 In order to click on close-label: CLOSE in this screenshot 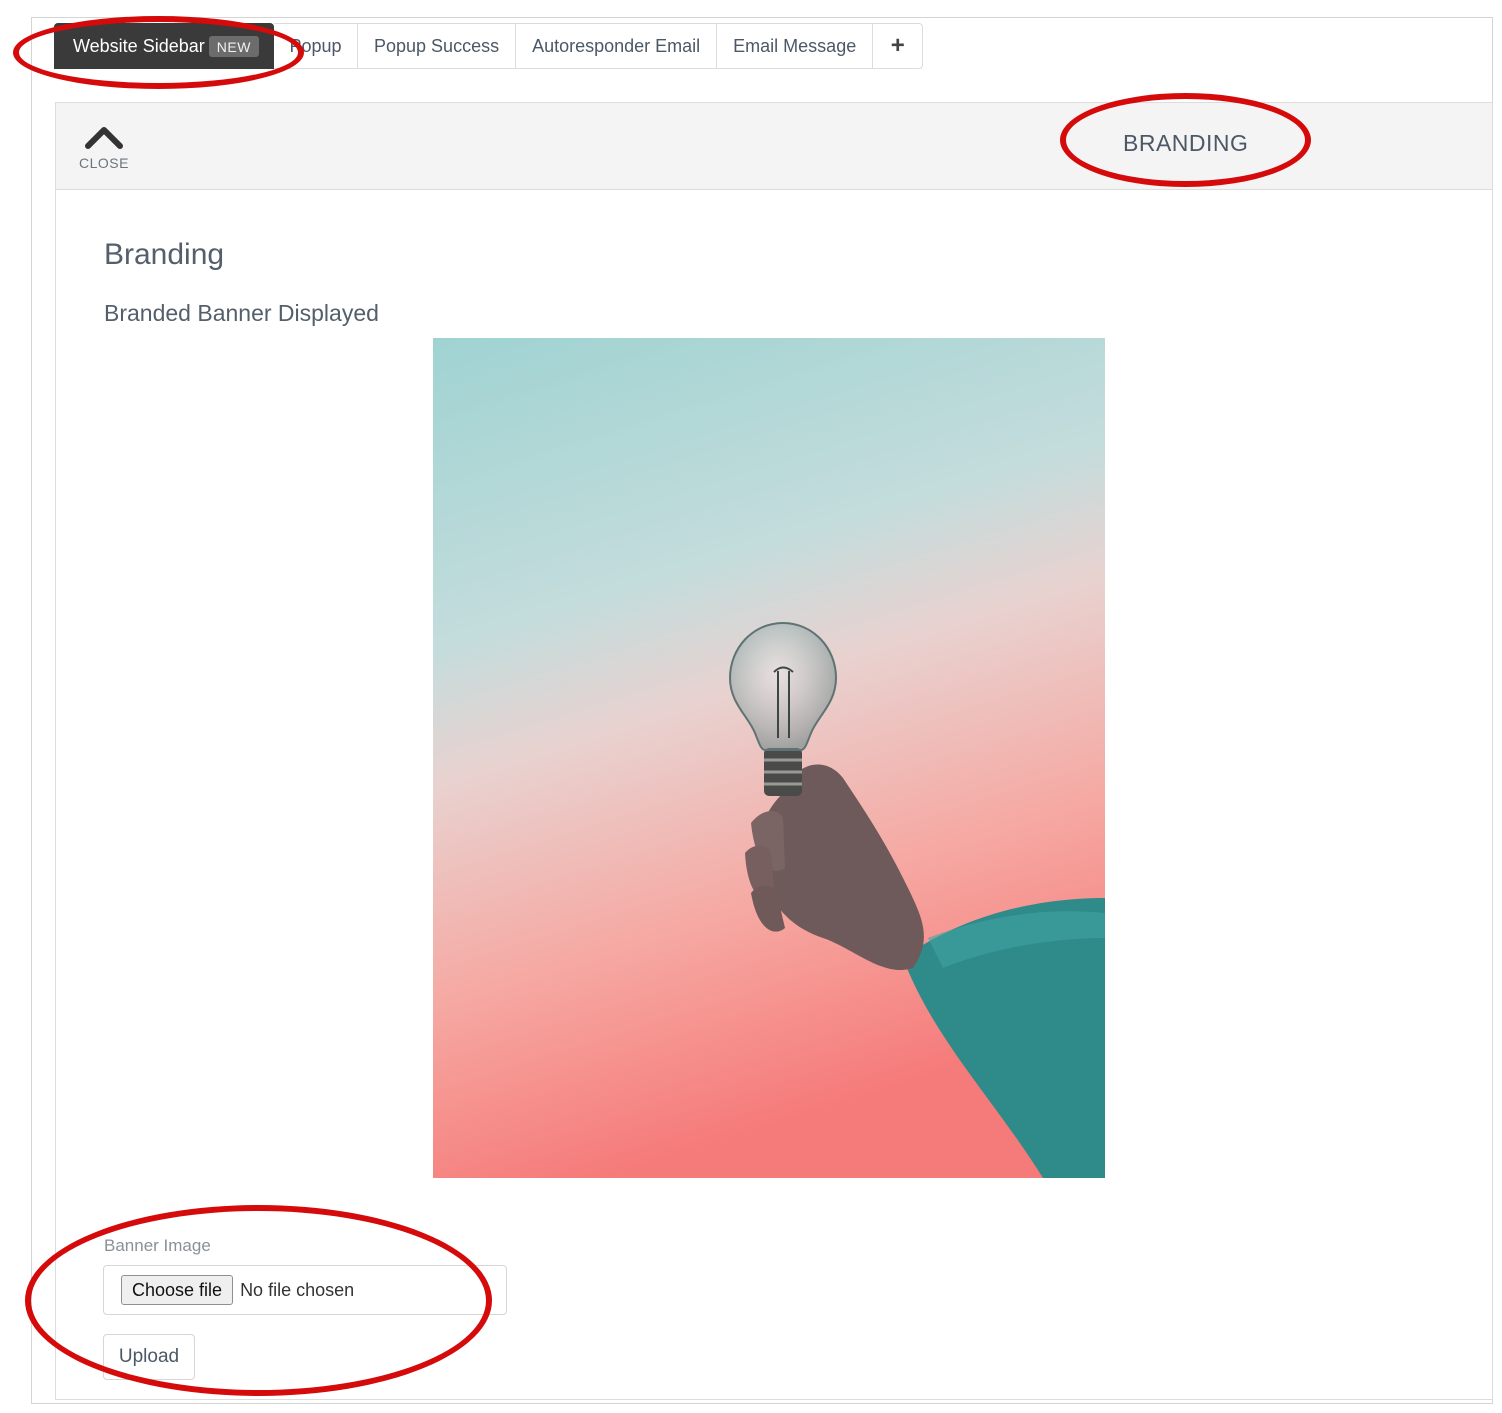, I will do `click(104, 163)`.